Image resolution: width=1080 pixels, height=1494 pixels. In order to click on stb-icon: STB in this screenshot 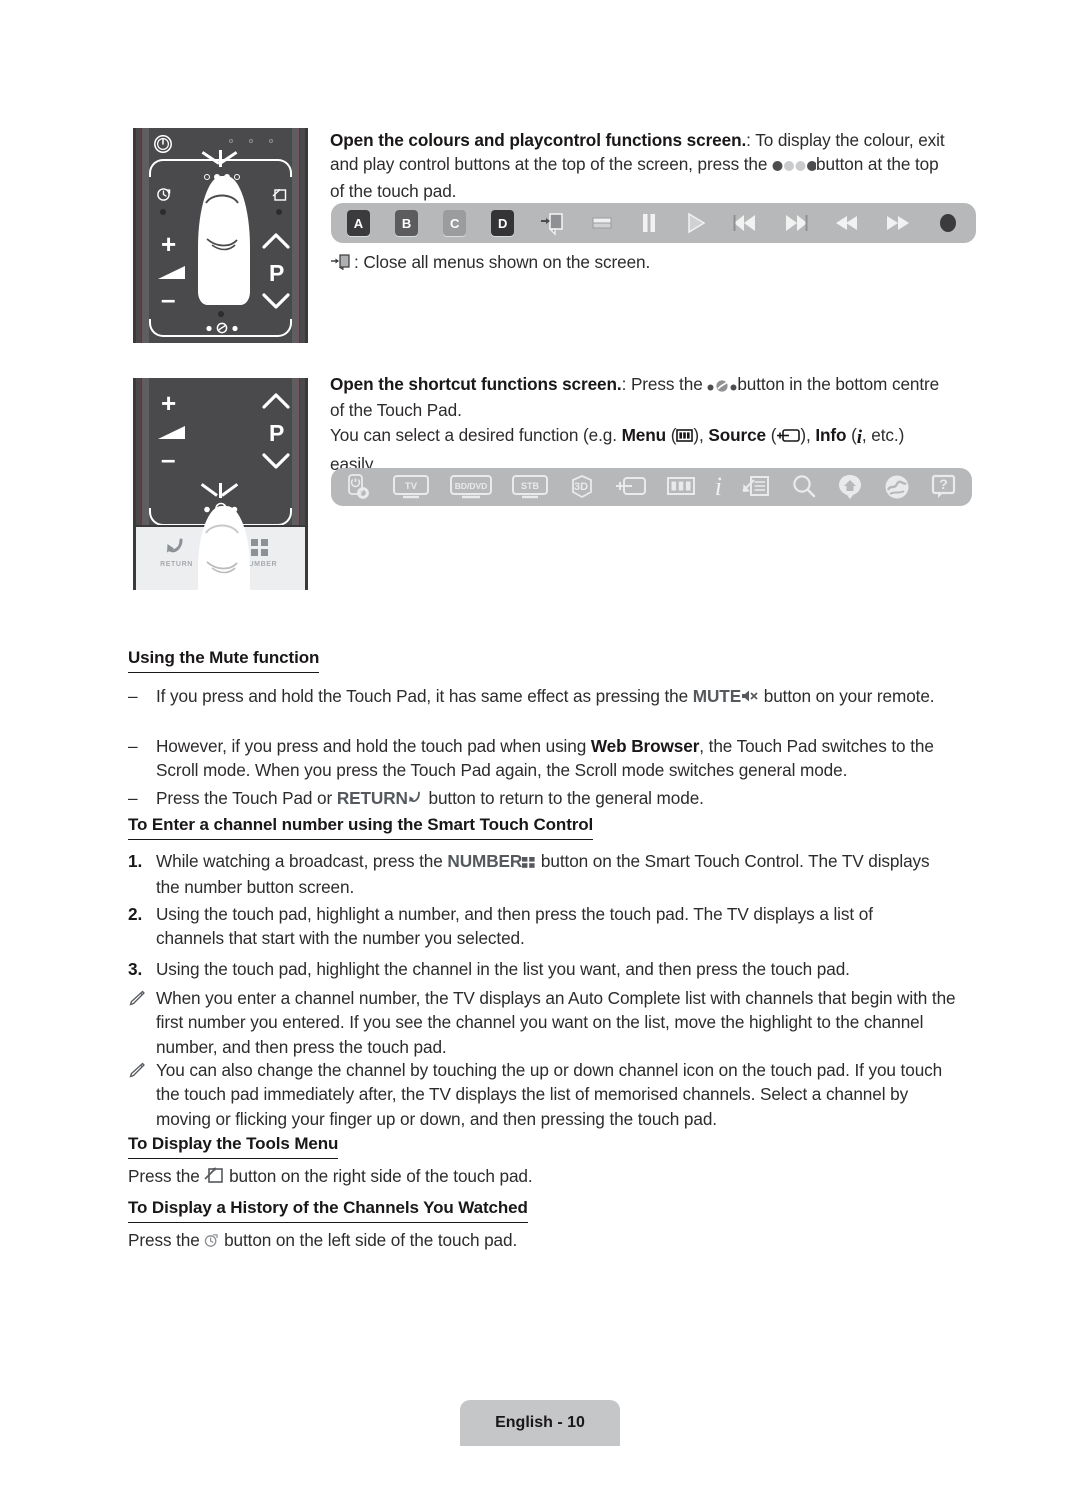, I will do `click(530, 487)`.